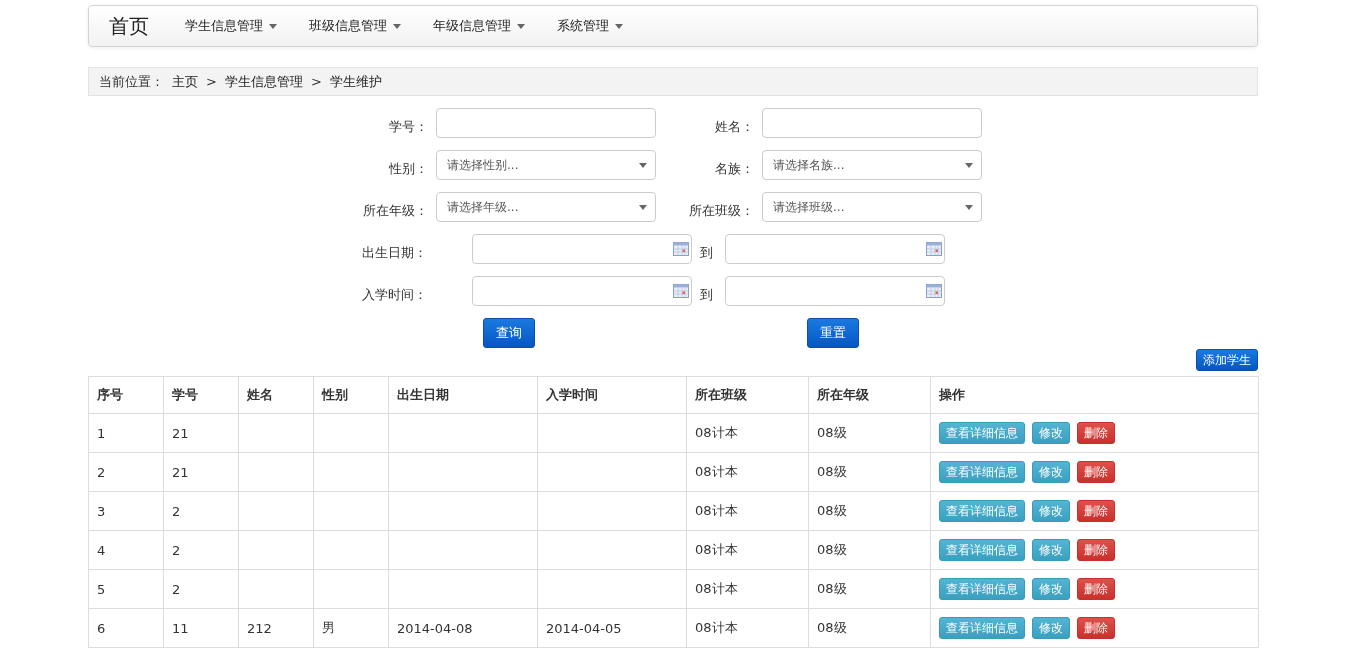  I want to click on field-label: 名族：, so click(734, 169).